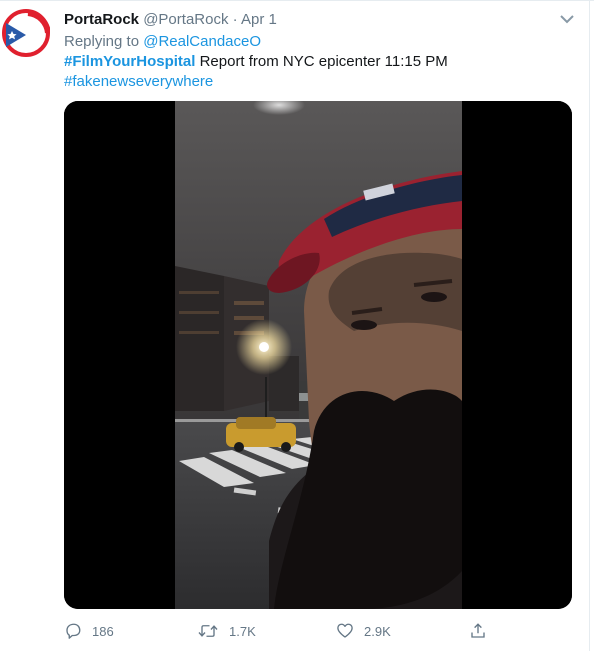 The image size is (594, 651). I want to click on hashtag-secondary: #fakenewseverywhere, so click(138, 81).